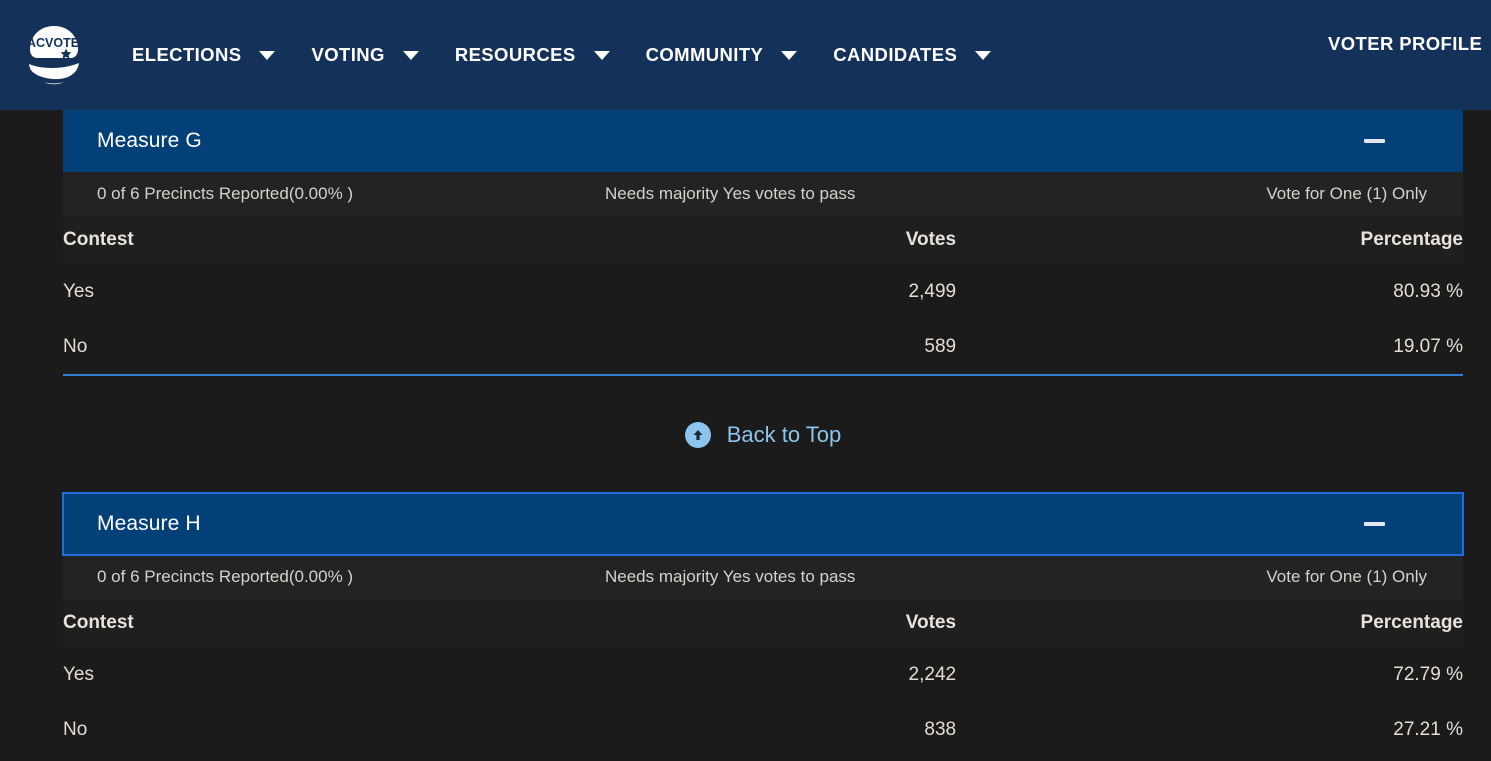 Image resolution: width=1491 pixels, height=761 pixels. I want to click on arrow-up-circle-icon, so click(697, 434).